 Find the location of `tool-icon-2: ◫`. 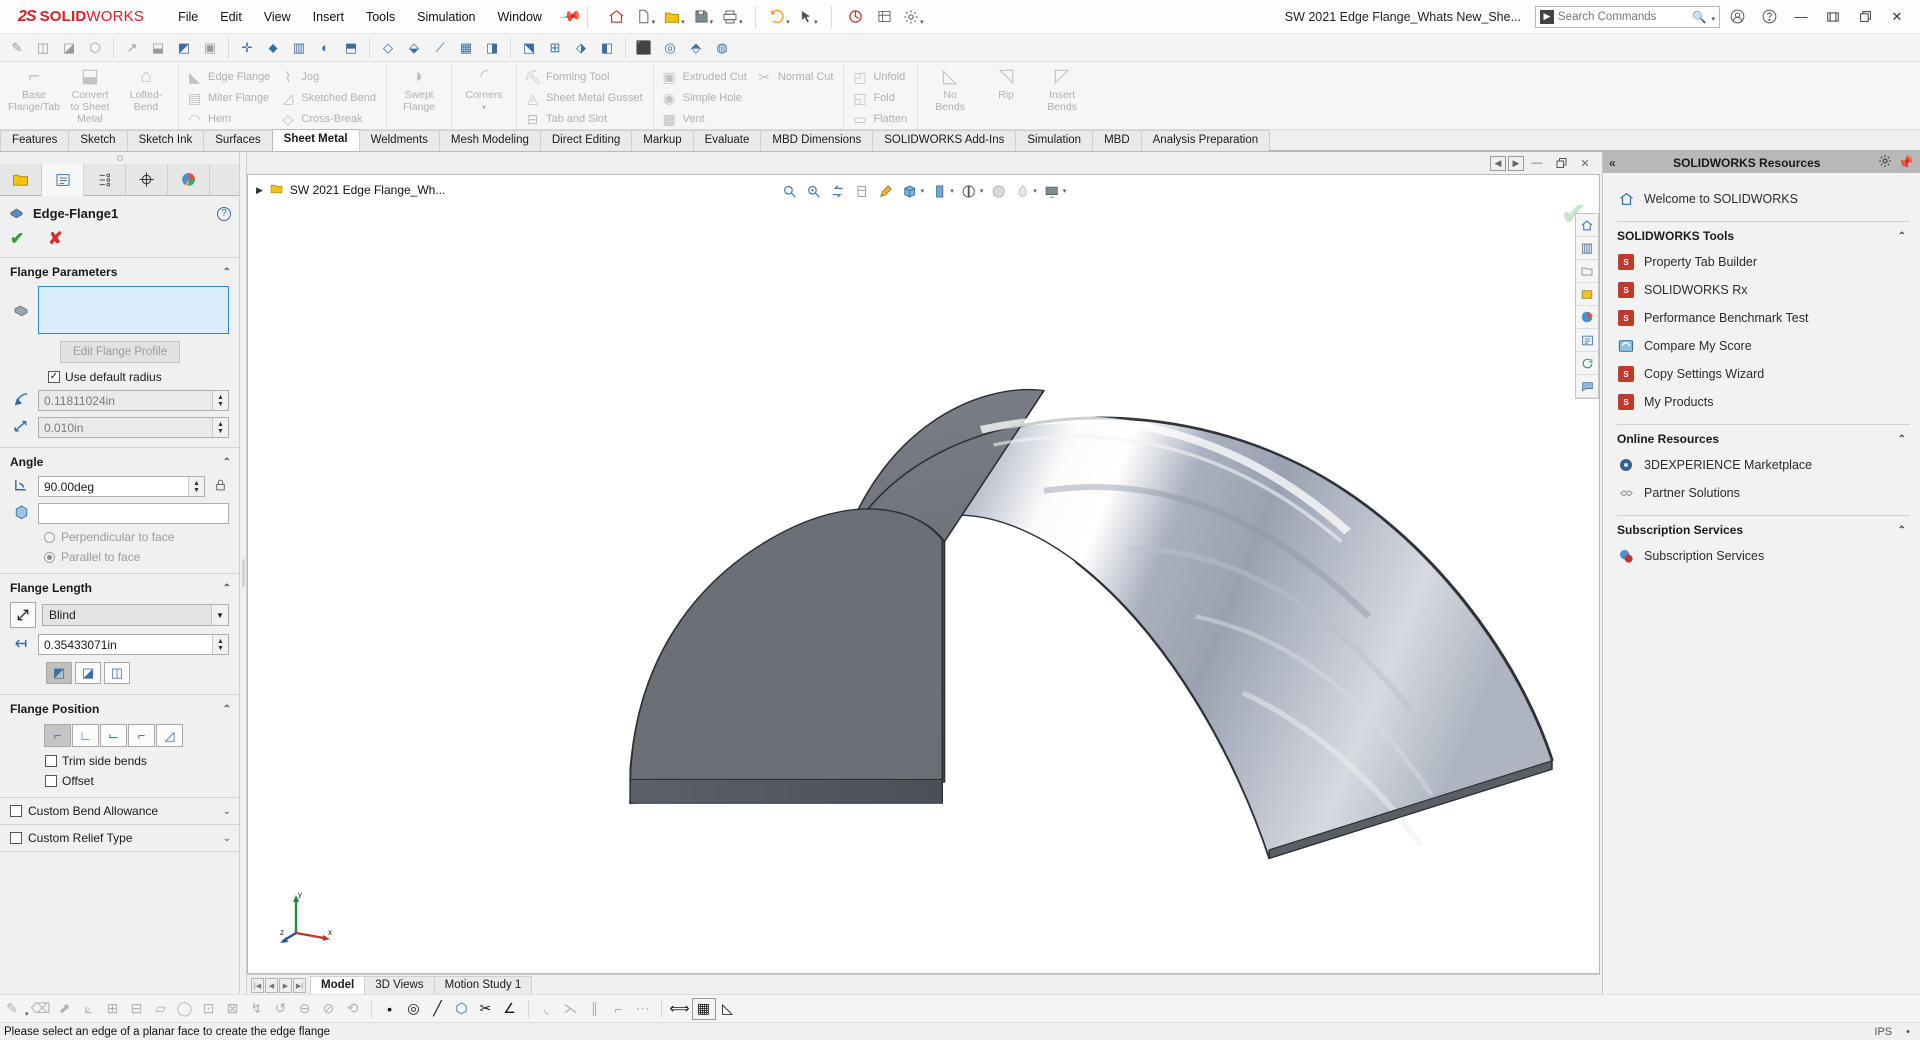

tool-icon-2: ◫ is located at coordinates (43, 48).